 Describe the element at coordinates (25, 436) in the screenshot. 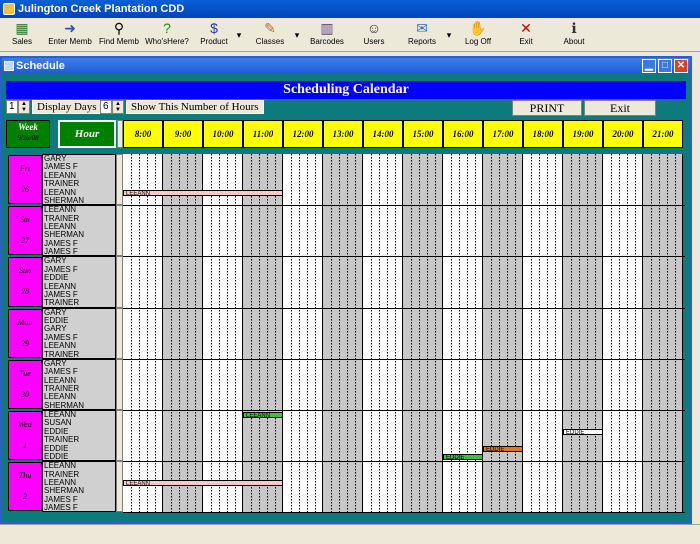

I see `day-cell: Wed 1` at that location.